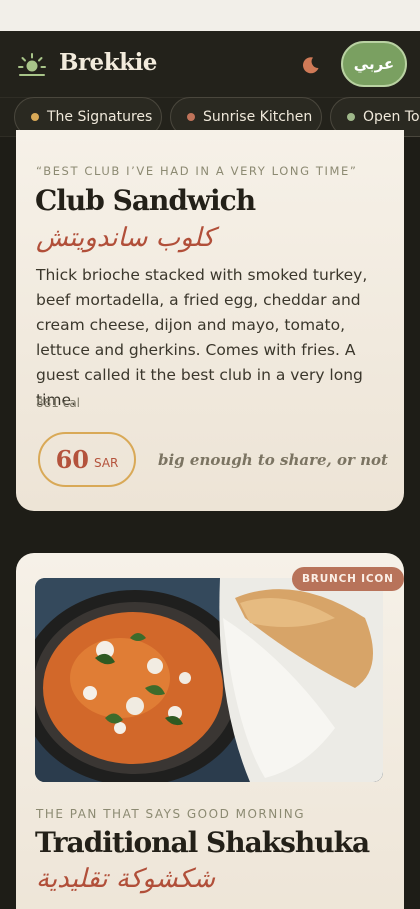 The height and width of the screenshot is (909, 420). Describe the element at coordinates (108, 62) in the screenshot. I see `brand-title: Brekkie` at that location.